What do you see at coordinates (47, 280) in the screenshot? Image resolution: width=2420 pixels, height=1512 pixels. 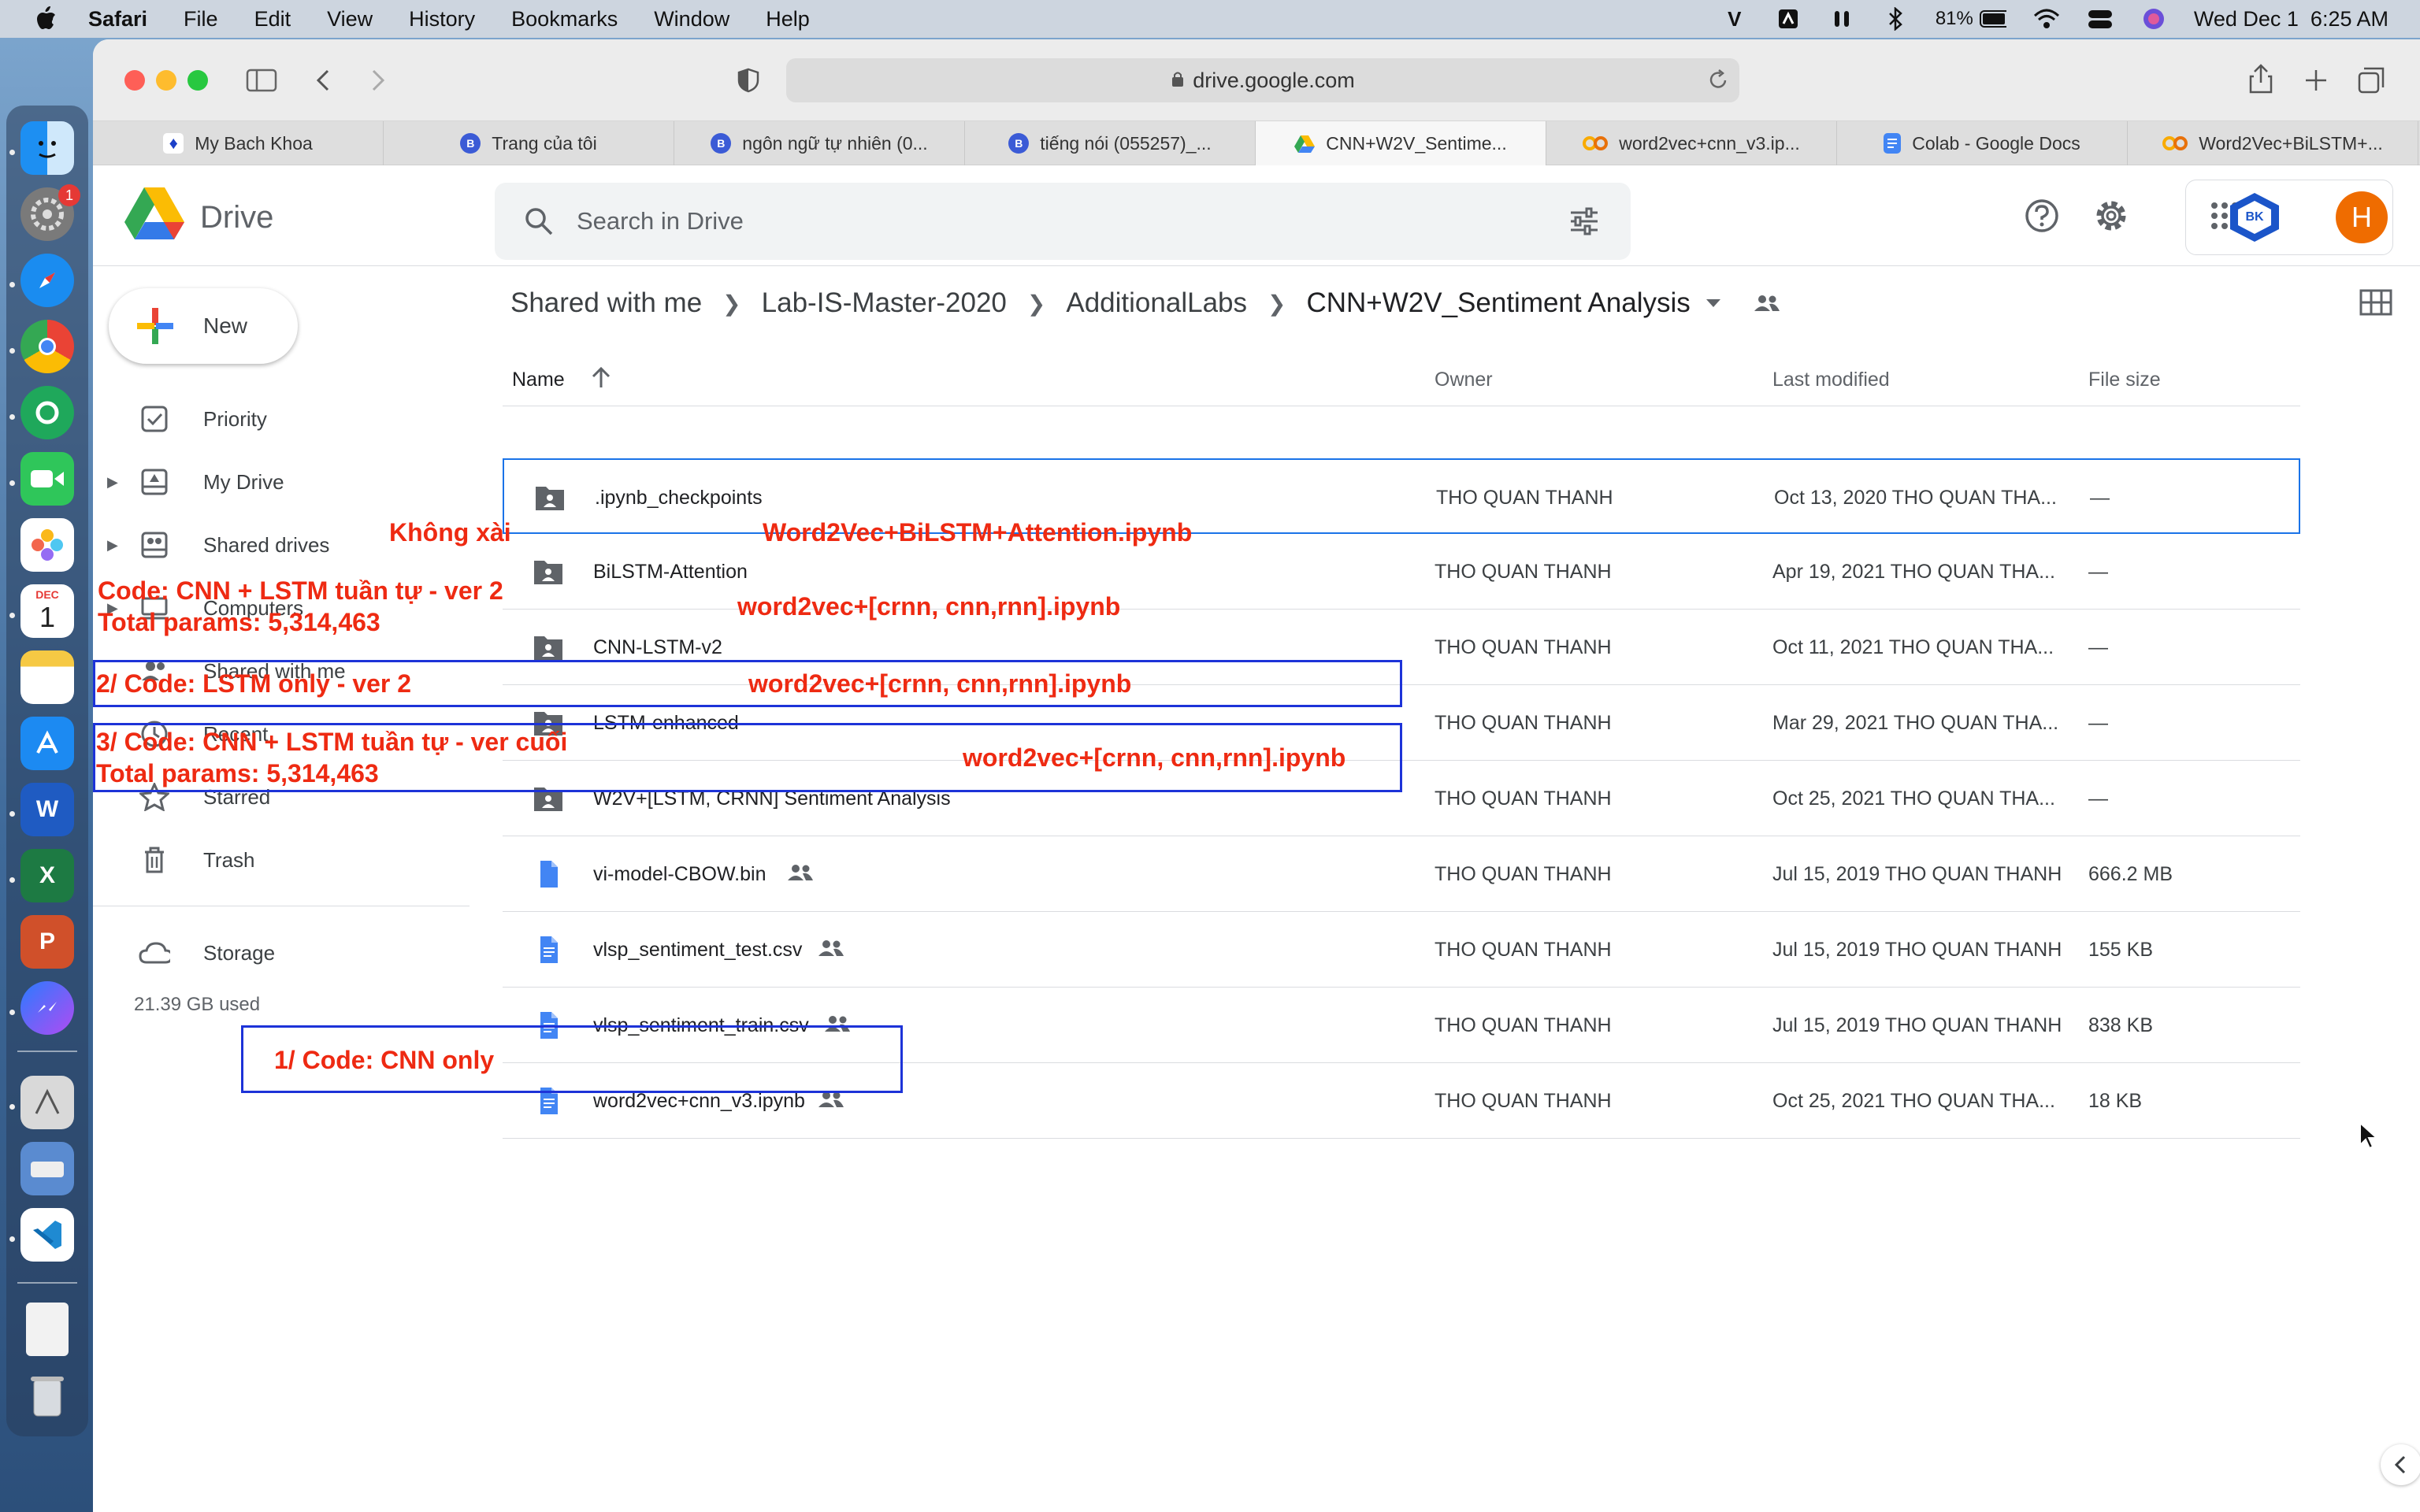 I see `safari-icon` at bounding box center [47, 280].